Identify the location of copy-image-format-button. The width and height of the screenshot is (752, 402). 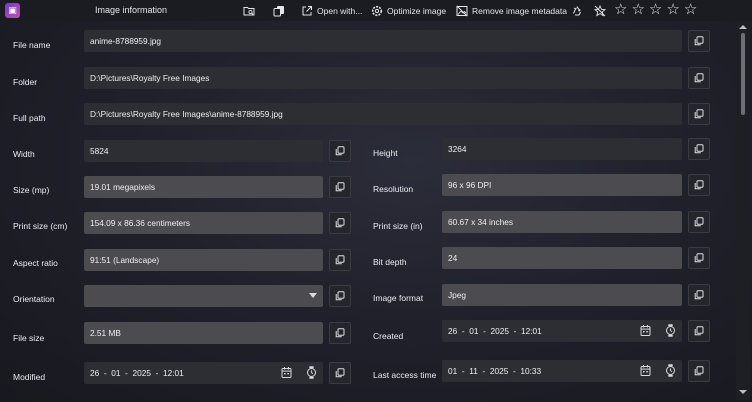
(699, 295).